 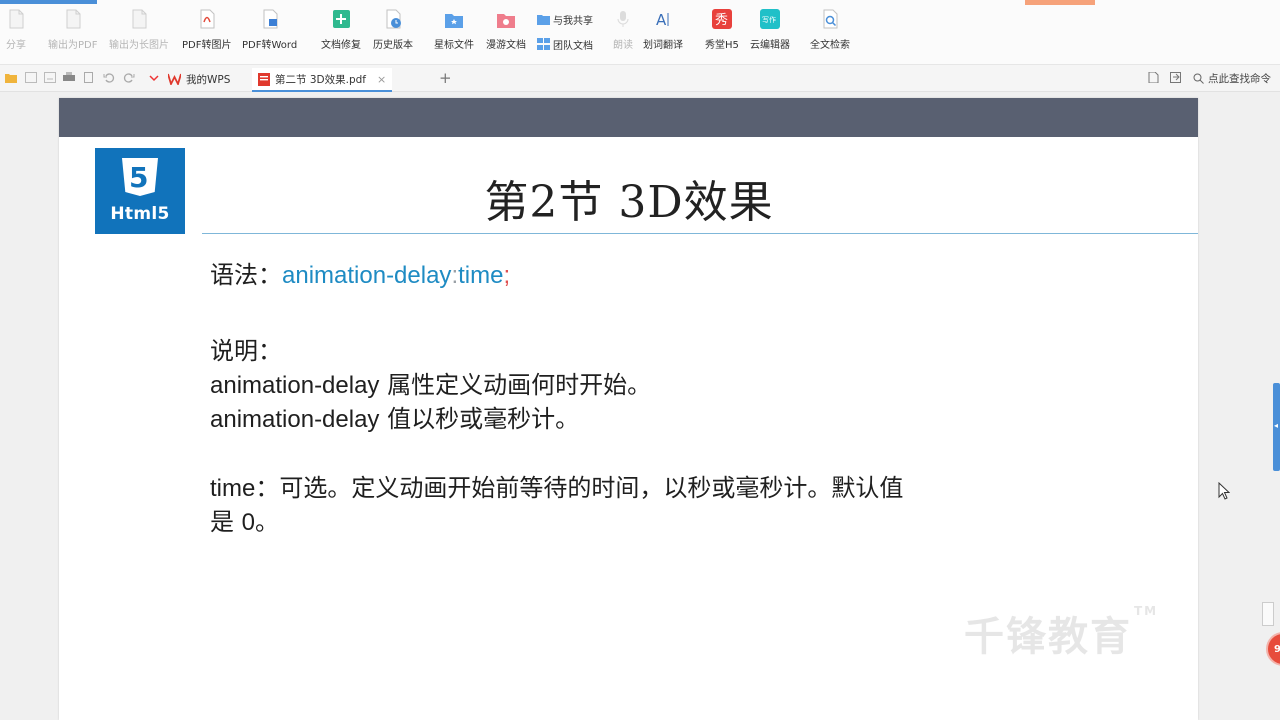 What do you see at coordinates (246, 275) in the screenshot?
I see `syntax-label: 语法：` at bounding box center [246, 275].